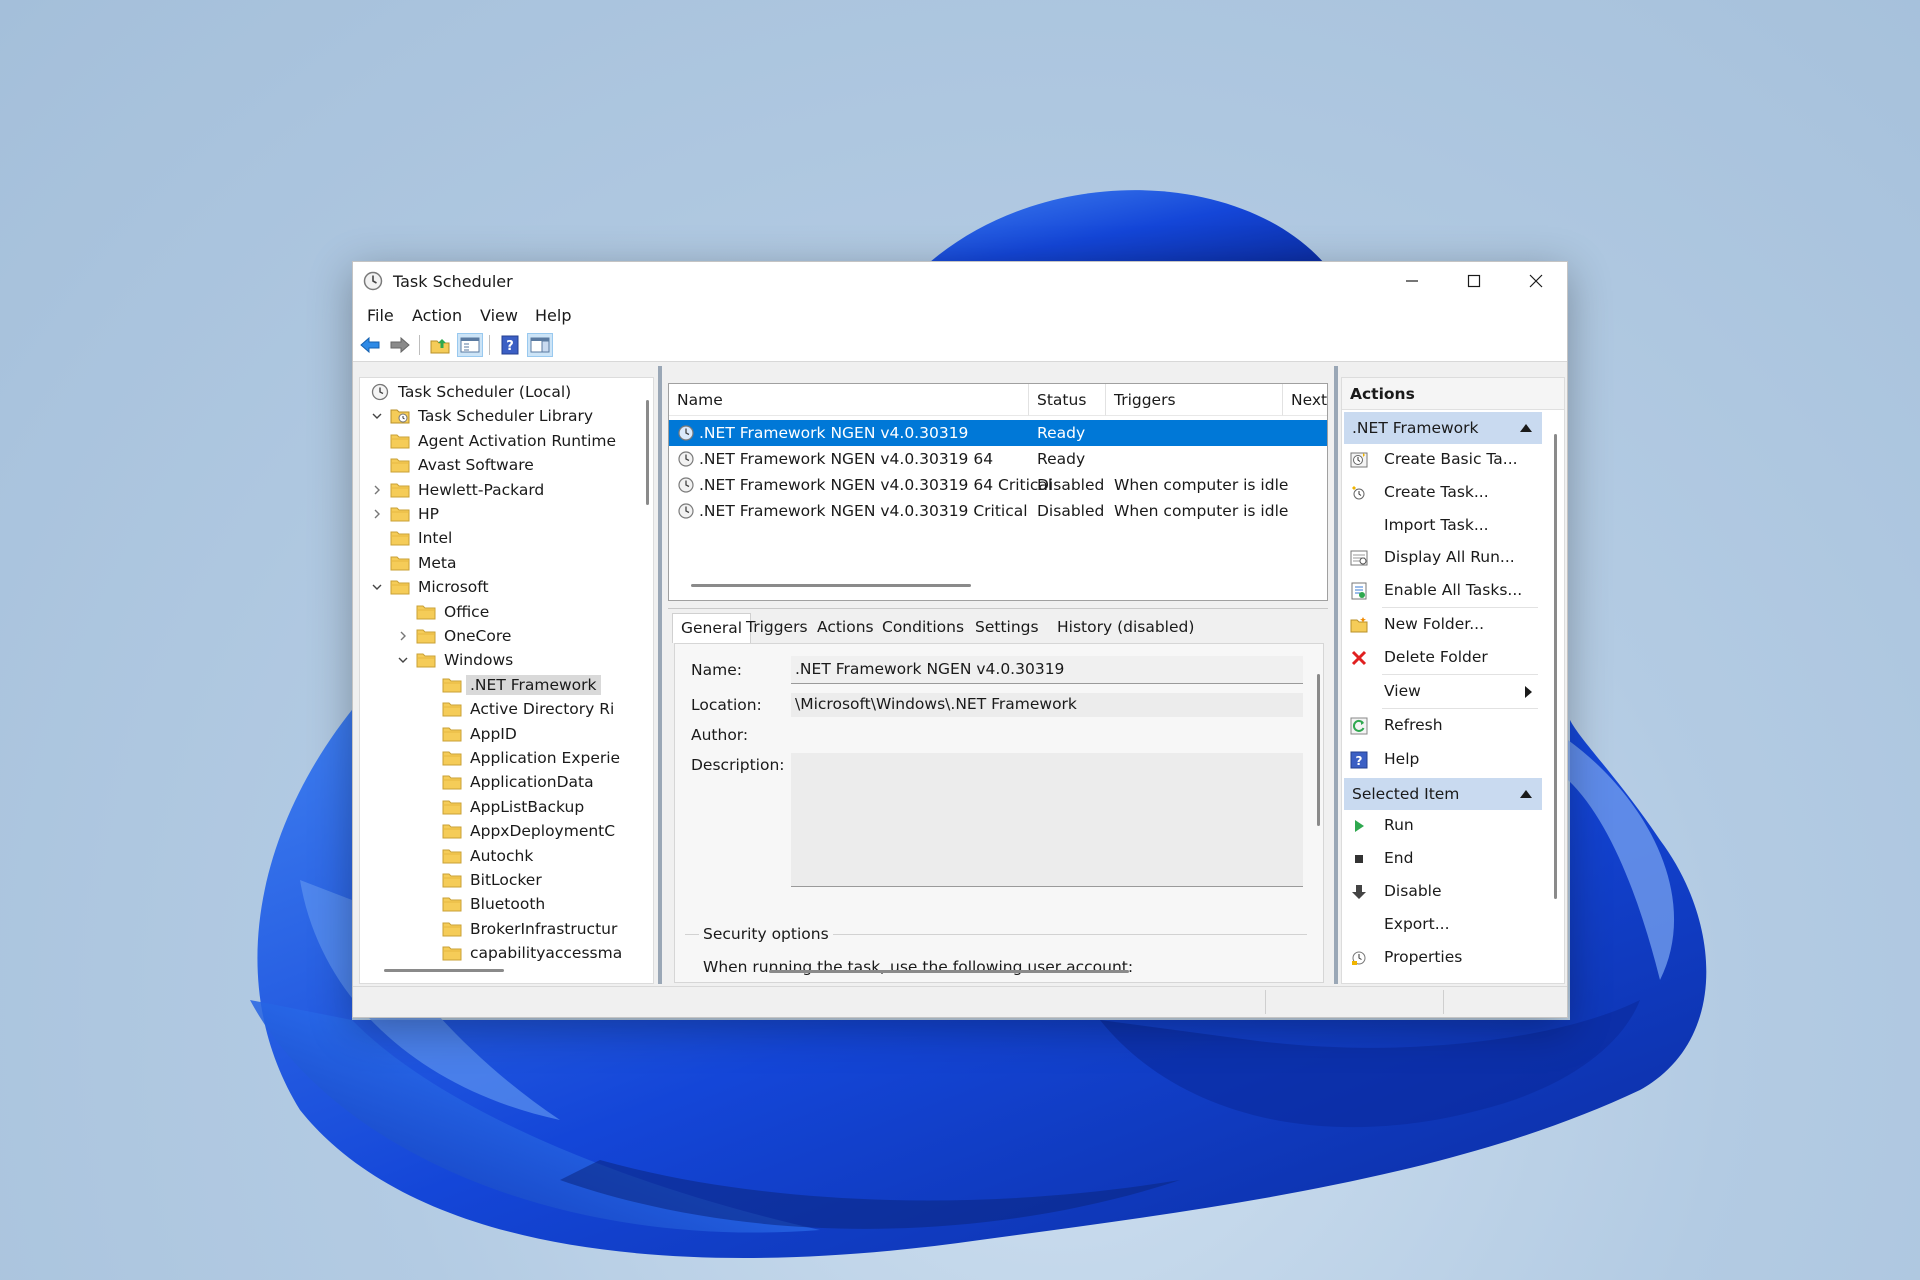  Describe the element at coordinates (519, 929) in the screenshot. I see `tree-node: BrokerInfrastructur` at that location.